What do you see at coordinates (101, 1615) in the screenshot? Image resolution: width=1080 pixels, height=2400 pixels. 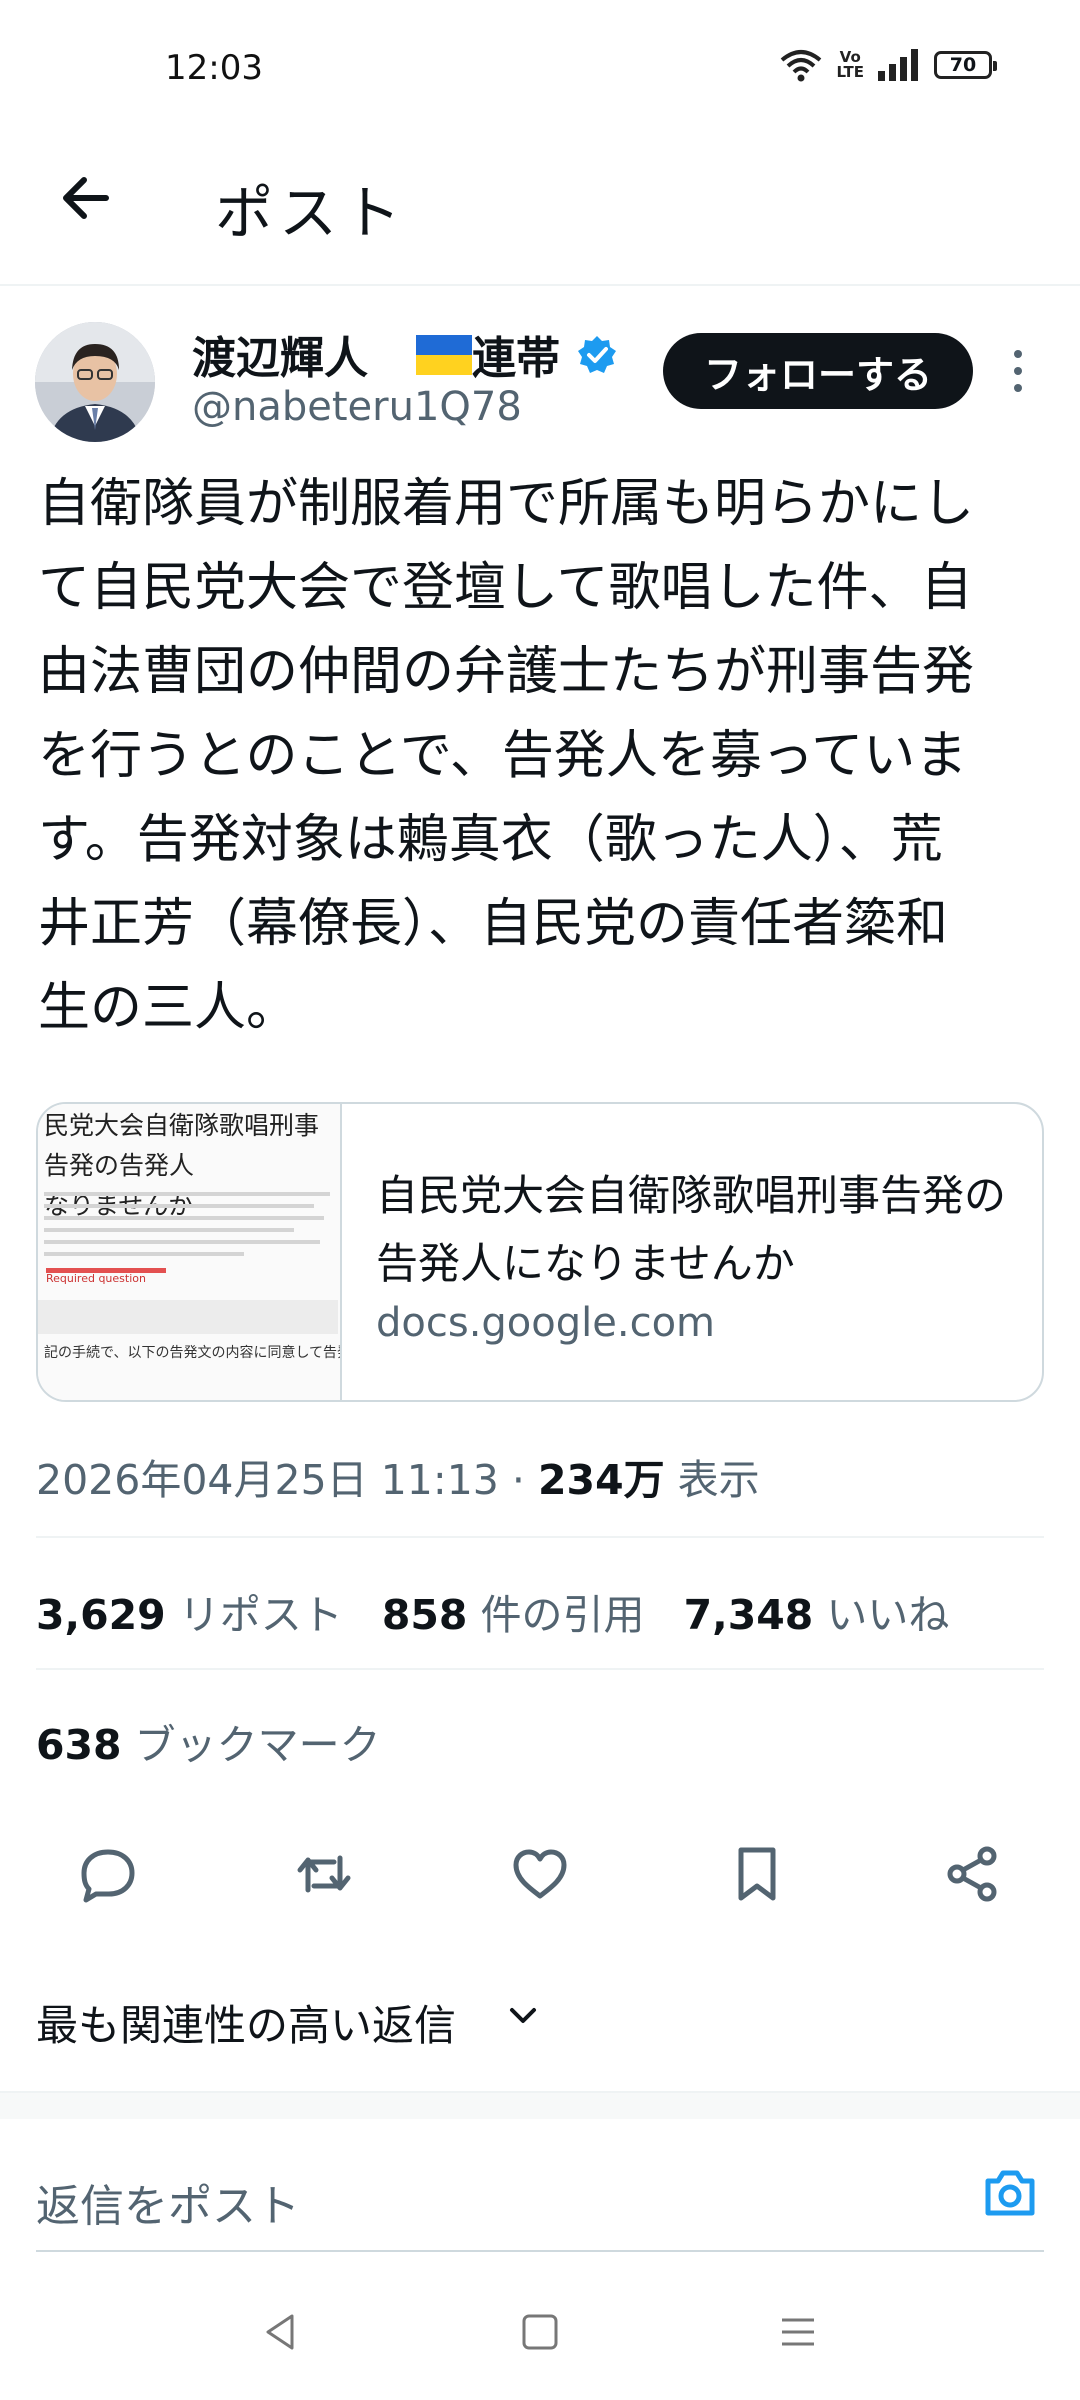 I see `reposts-count: 3,629` at bounding box center [101, 1615].